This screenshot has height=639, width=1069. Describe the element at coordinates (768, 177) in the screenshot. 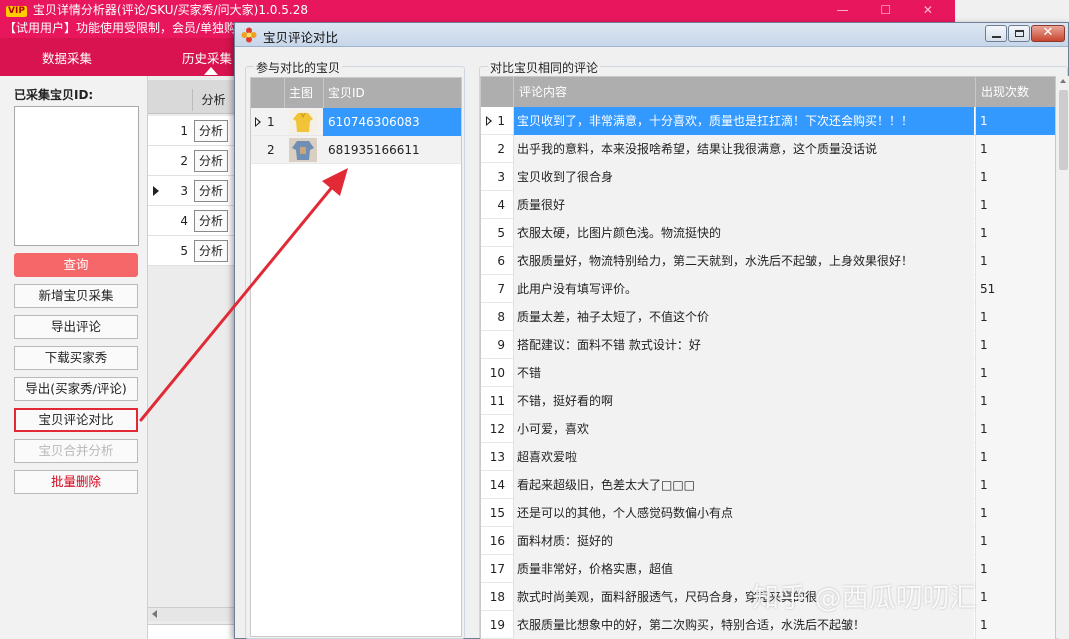

I see `table-row: 3 宝贝收到了很合身 1` at that location.